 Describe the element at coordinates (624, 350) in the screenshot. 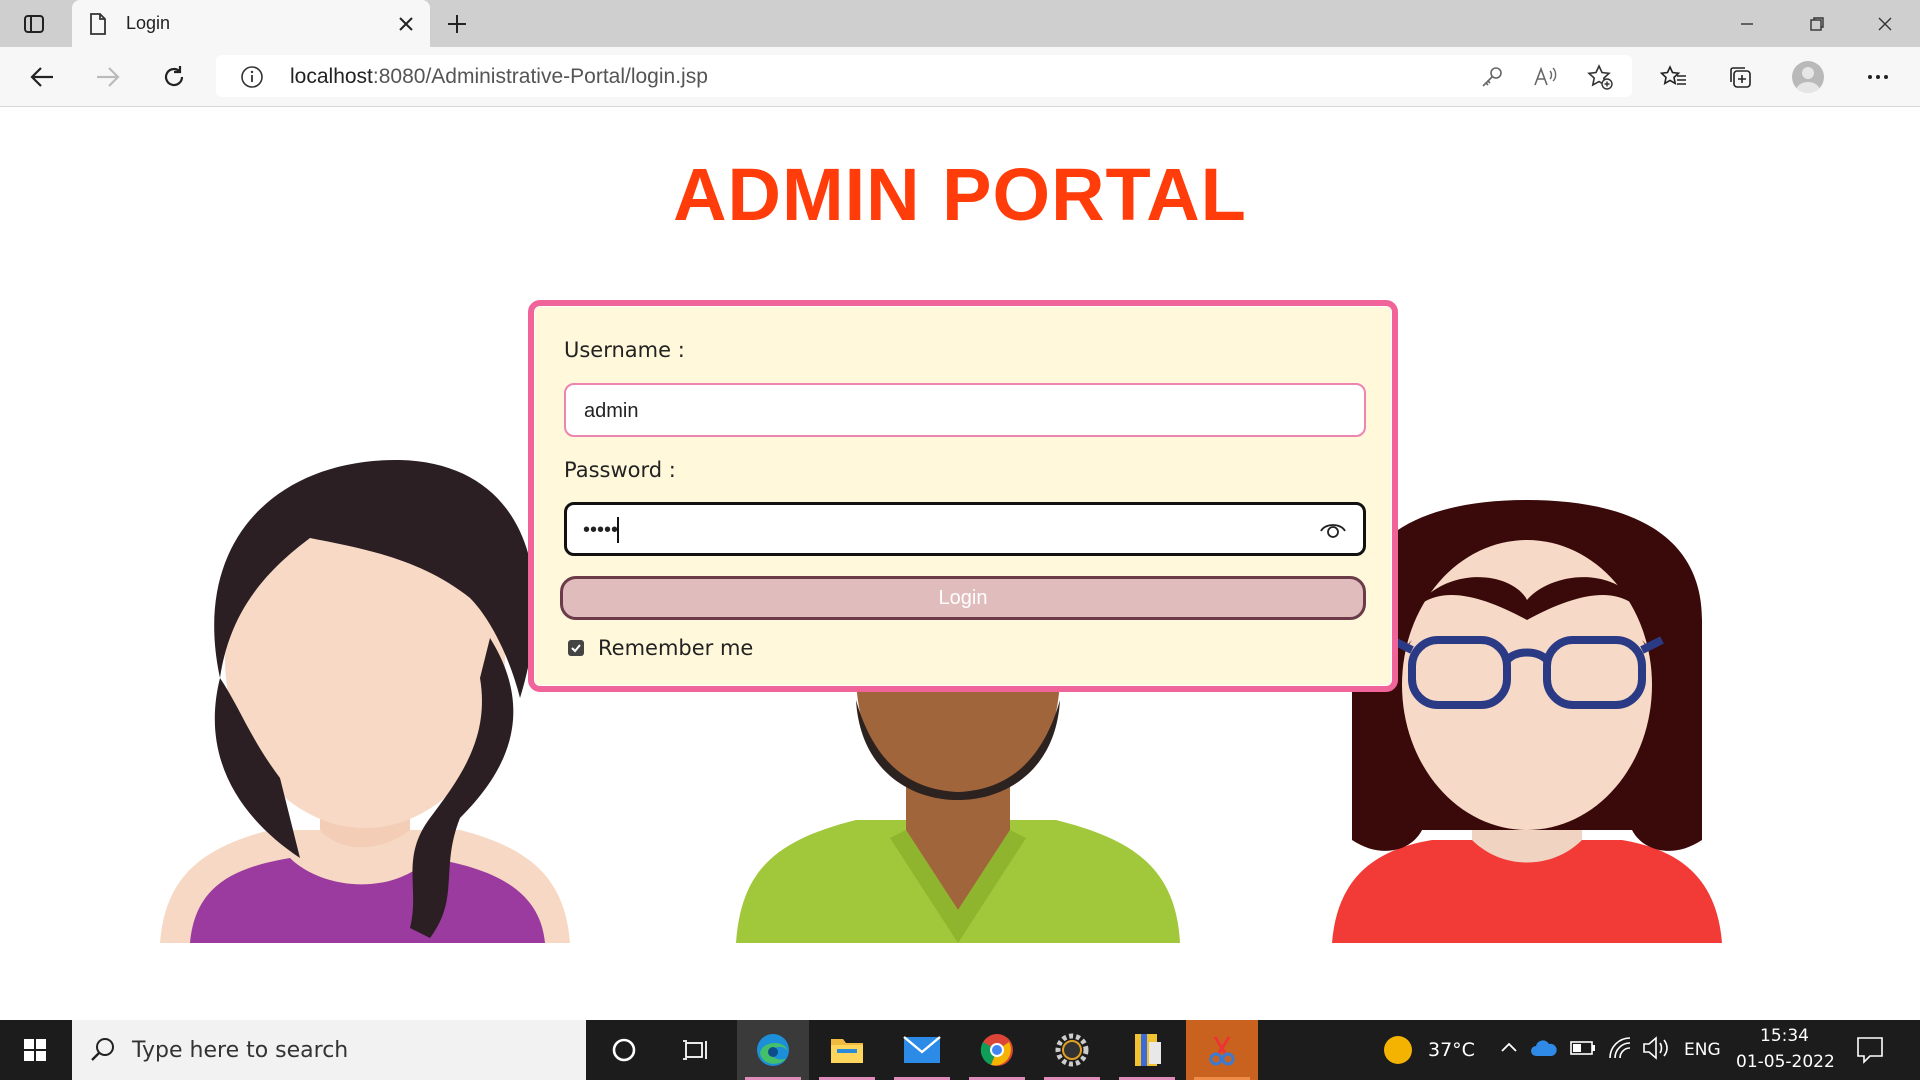

I see `username-label: Username :` at that location.